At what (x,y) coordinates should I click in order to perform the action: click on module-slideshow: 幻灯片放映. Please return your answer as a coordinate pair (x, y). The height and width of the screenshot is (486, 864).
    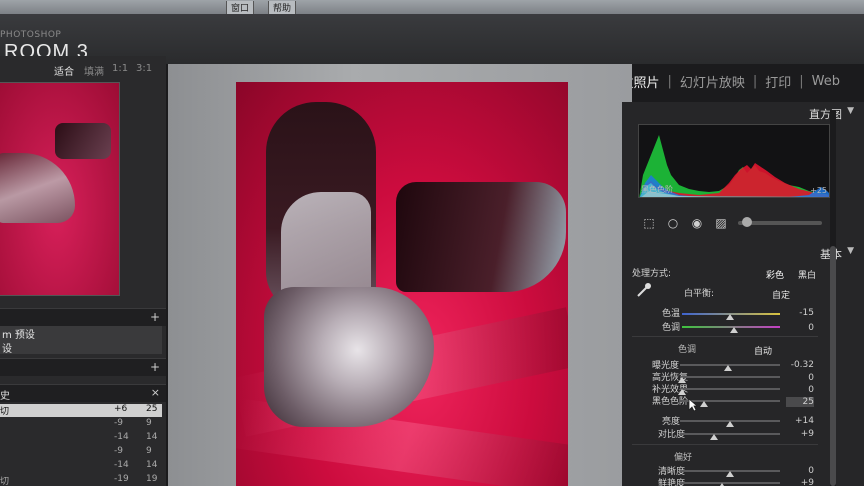
    Looking at the image, I should click on (712, 81).